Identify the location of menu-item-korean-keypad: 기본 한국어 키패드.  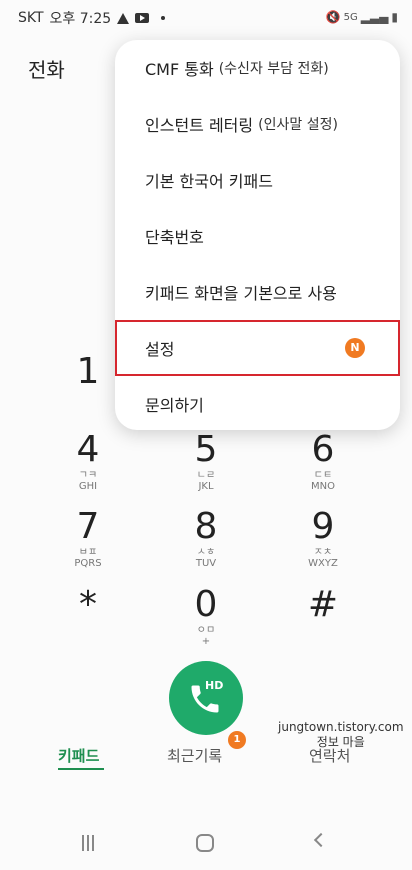
(257, 180).